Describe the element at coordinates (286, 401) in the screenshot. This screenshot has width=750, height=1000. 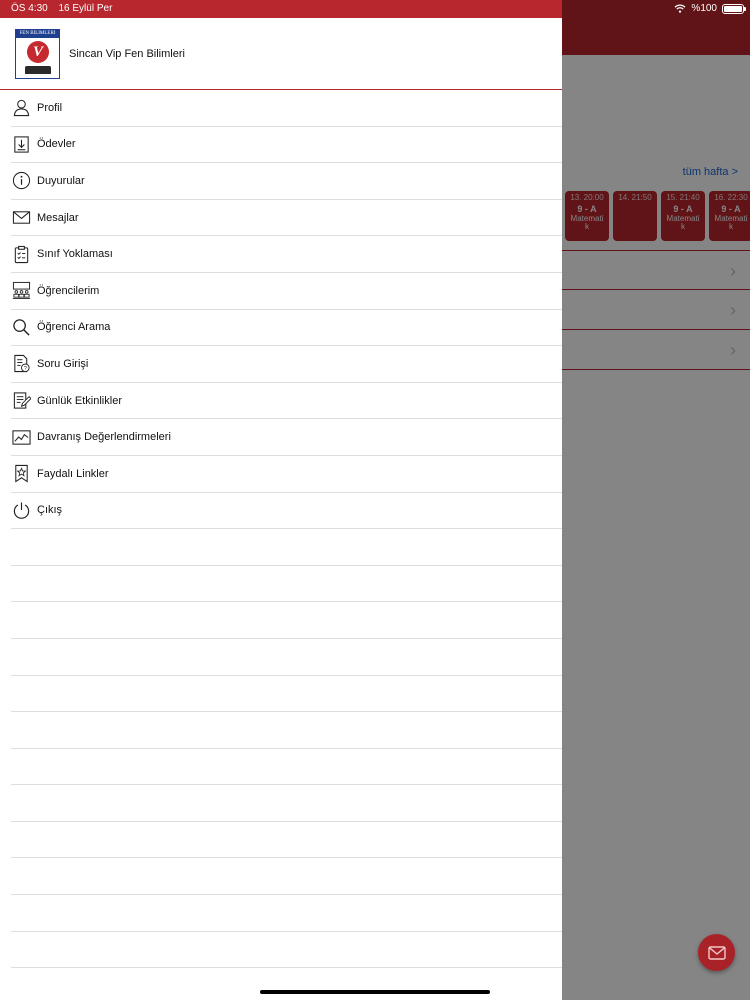
I see `menu-item-gunluk-etkinlikler: Günlük Etkinlikler` at that location.